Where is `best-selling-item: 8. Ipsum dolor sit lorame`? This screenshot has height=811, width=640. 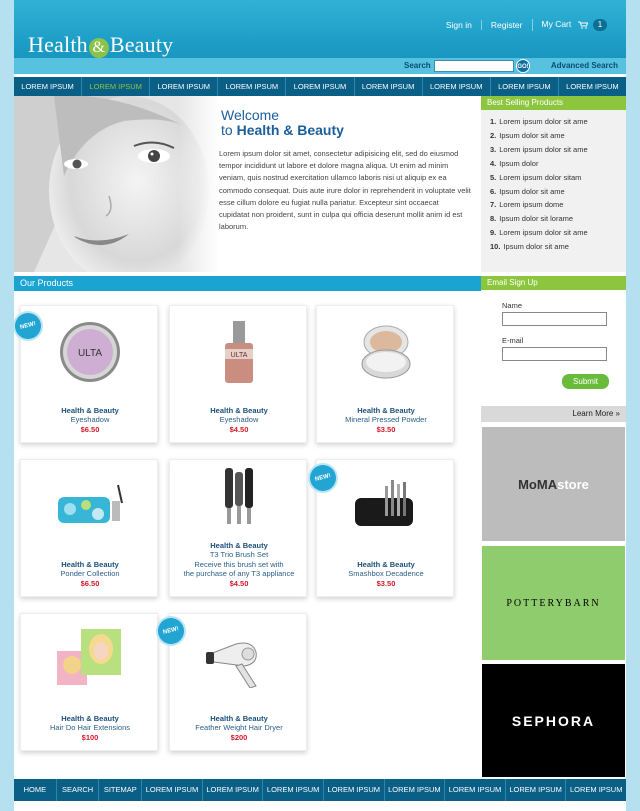 best-selling-item: 8. Ipsum dolor sit lorame is located at coordinates (558, 219).